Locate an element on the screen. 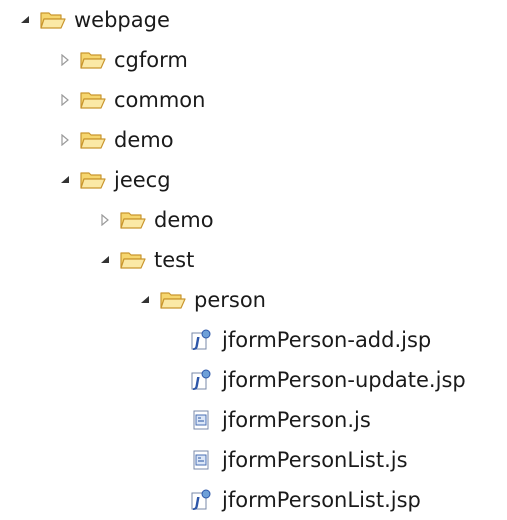 The width and height of the screenshot is (507, 520). tree-file-item: jformPerson.js is located at coordinates (279, 420).